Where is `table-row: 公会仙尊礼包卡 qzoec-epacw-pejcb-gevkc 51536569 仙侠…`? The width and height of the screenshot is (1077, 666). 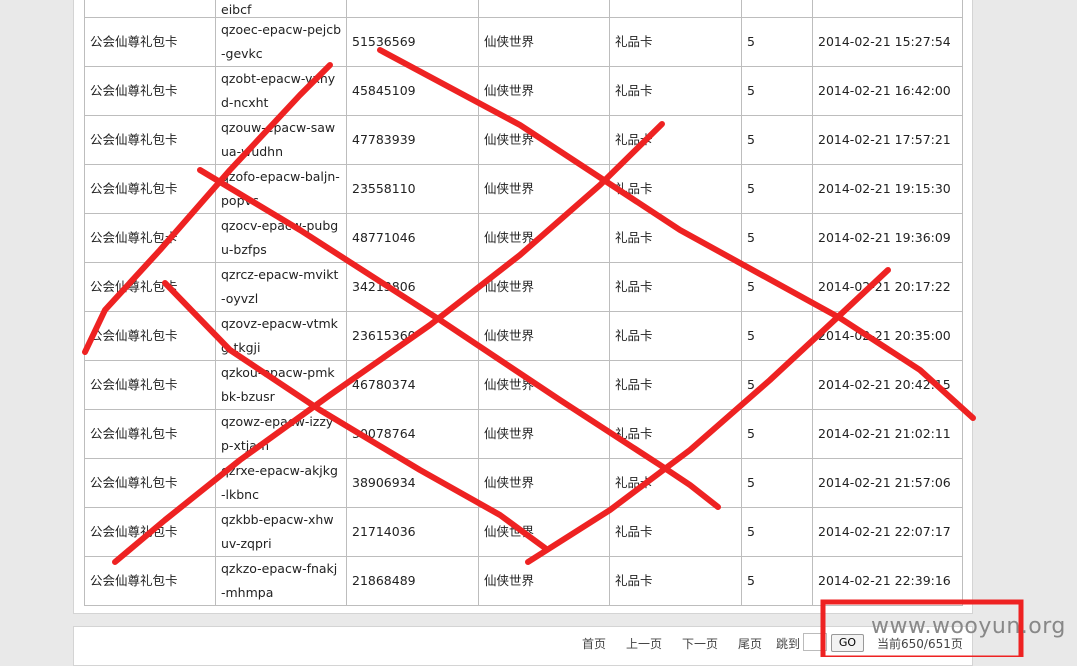 table-row: 公会仙尊礼包卡 qzoec-epacw-pejcb-gevkc 51536569 仙侠… is located at coordinates (523, 42).